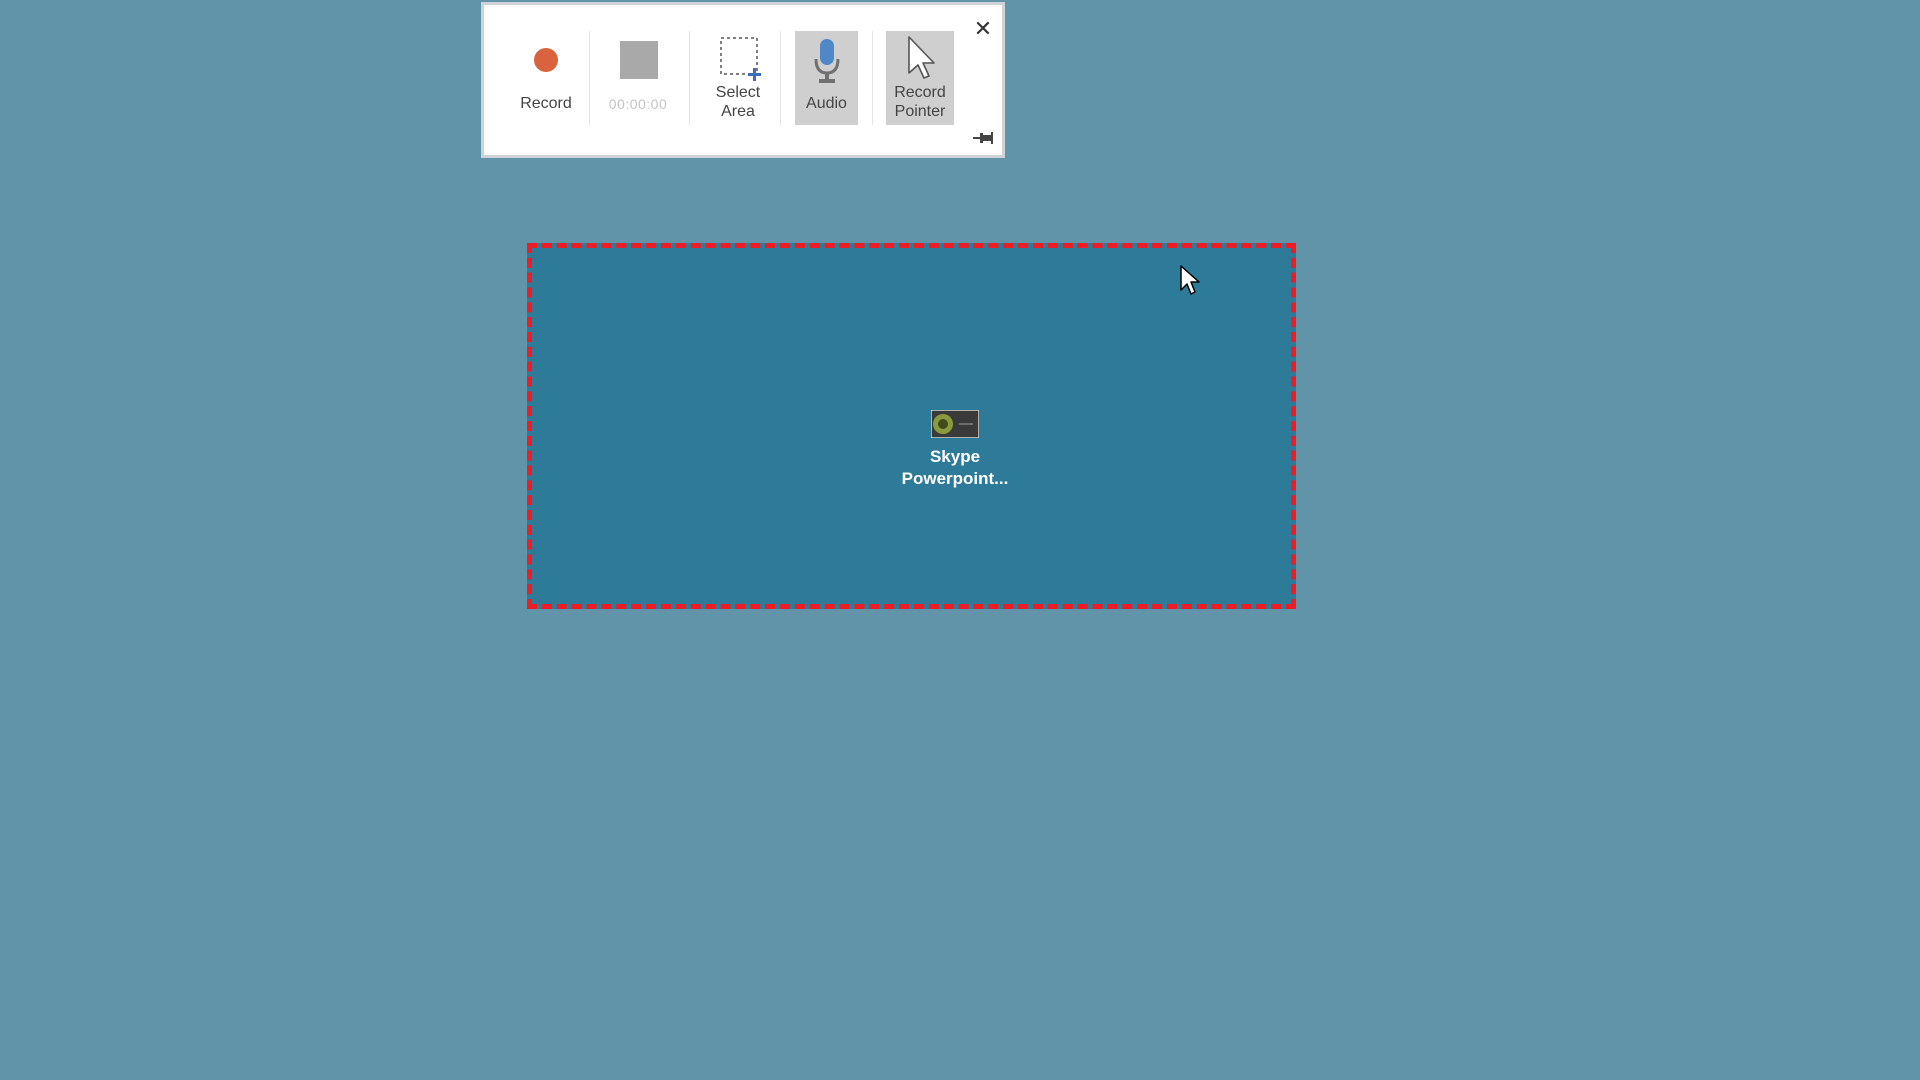 The width and height of the screenshot is (1920, 1080). What do you see at coordinates (827, 61) in the screenshot?
I see `microphone-icon` at bounding box center [827, 61].